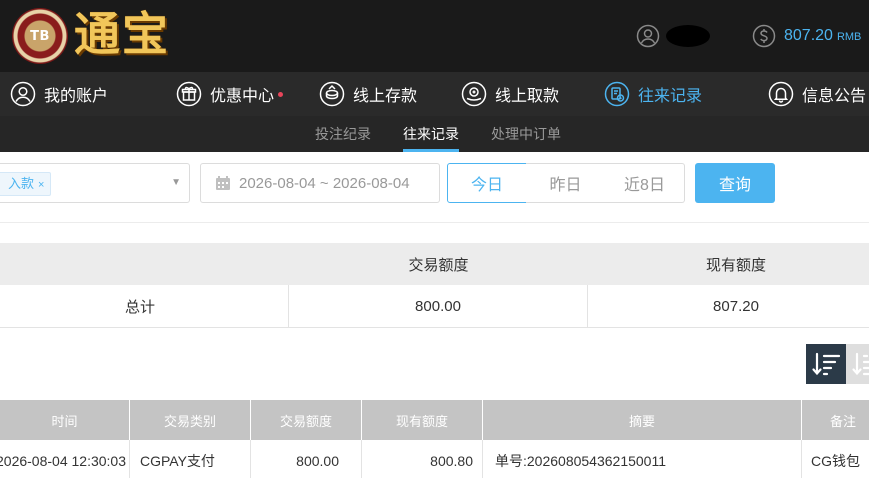  Describe the element at coordinates (526, 134) in the screenshot. I see `subtab-pending-orders: 处理中订单` at that location.